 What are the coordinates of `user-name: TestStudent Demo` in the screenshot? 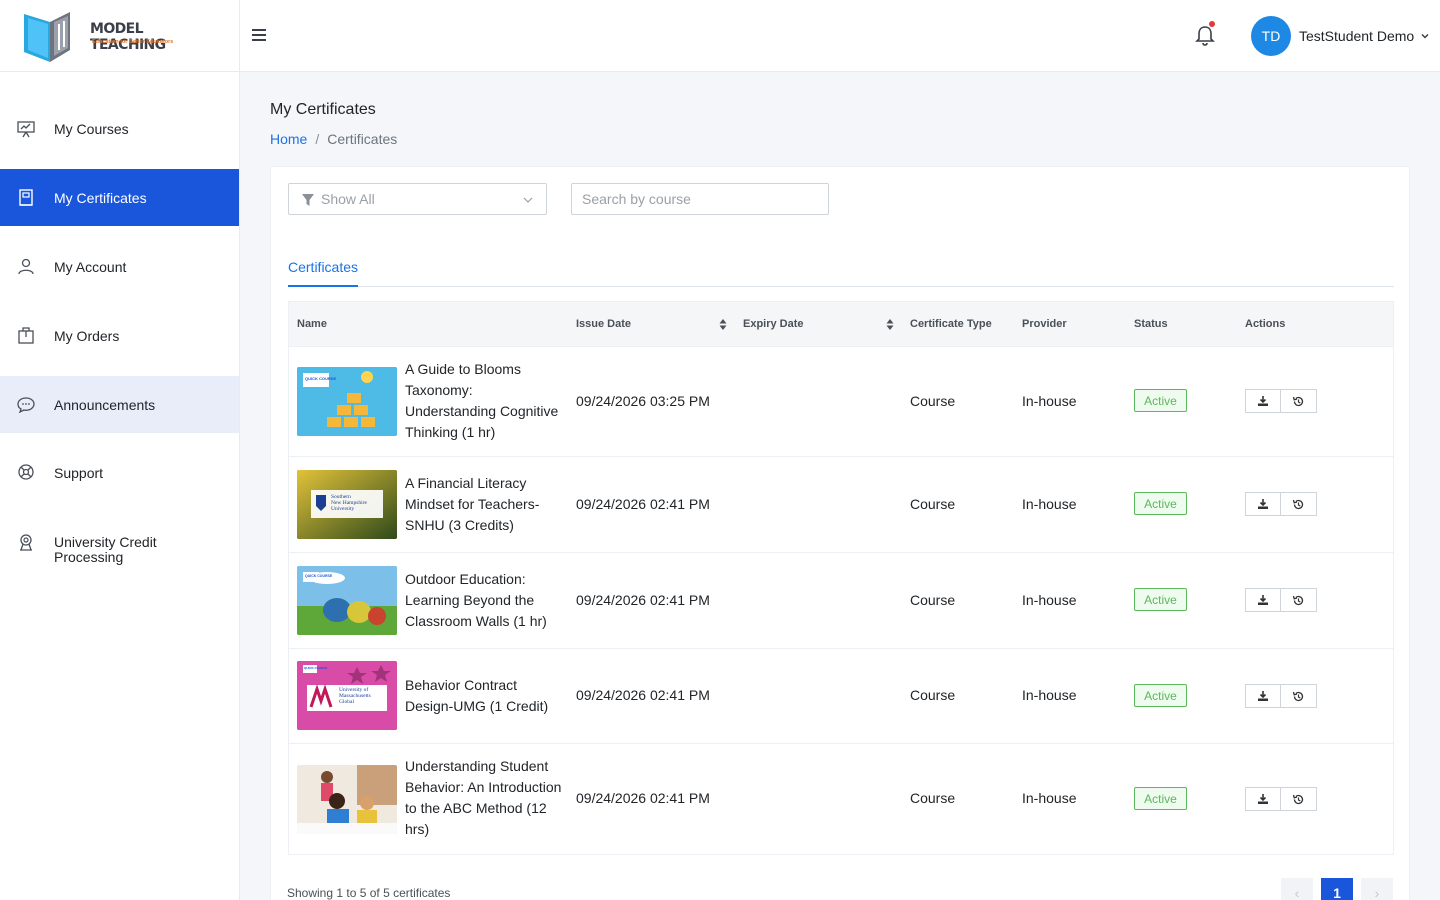 It's located at (1357, 36).